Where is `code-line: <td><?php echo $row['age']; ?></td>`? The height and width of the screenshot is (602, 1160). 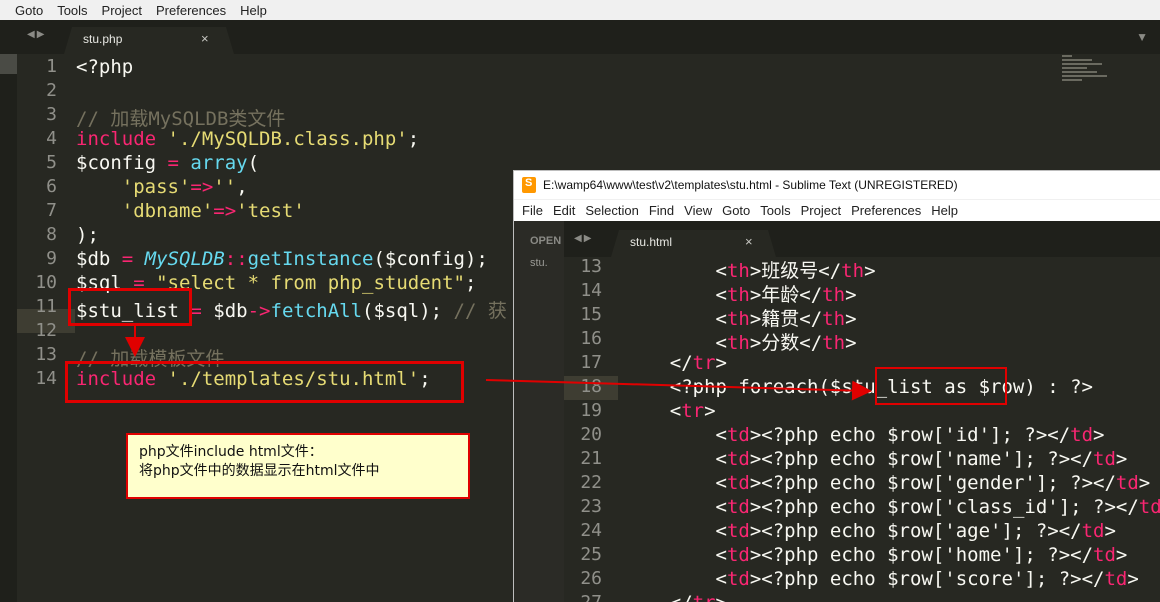
code-line: <td><?php echo $row['age']; ?></td> is located at coordinates (870, 531).